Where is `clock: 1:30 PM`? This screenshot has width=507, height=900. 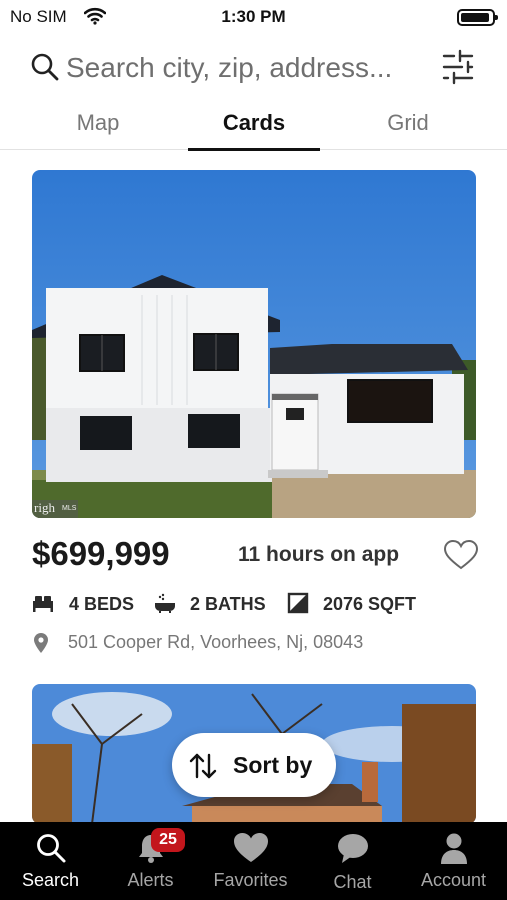
clock: 1:30 PM is located at coordinates (253, 16).